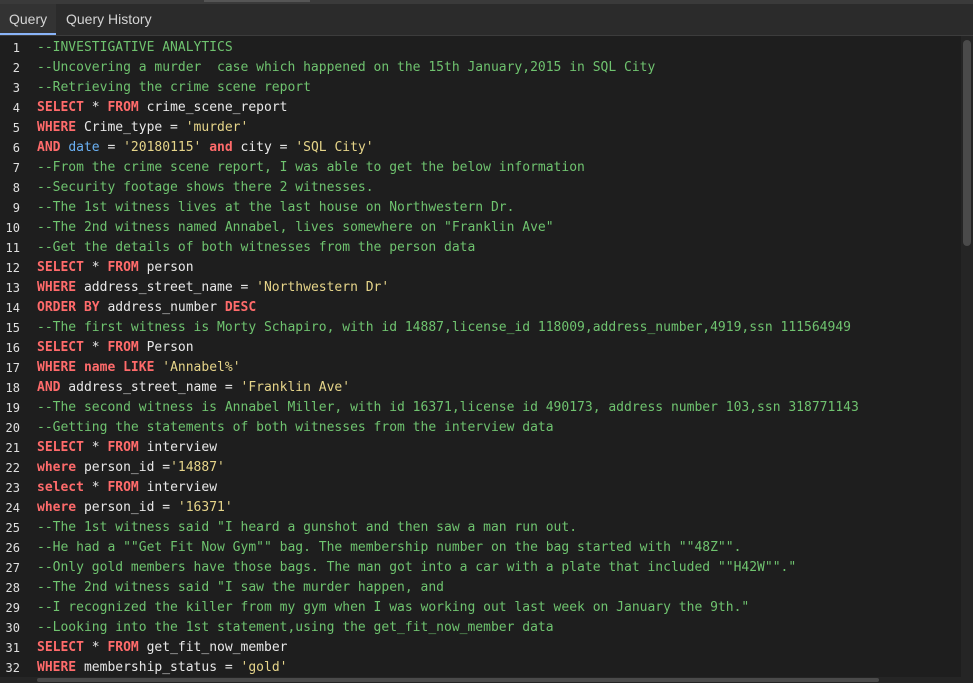 The height and width of the screenshot is (683, 973). I want to click on token-plain: person_id =, so click(123, 467).